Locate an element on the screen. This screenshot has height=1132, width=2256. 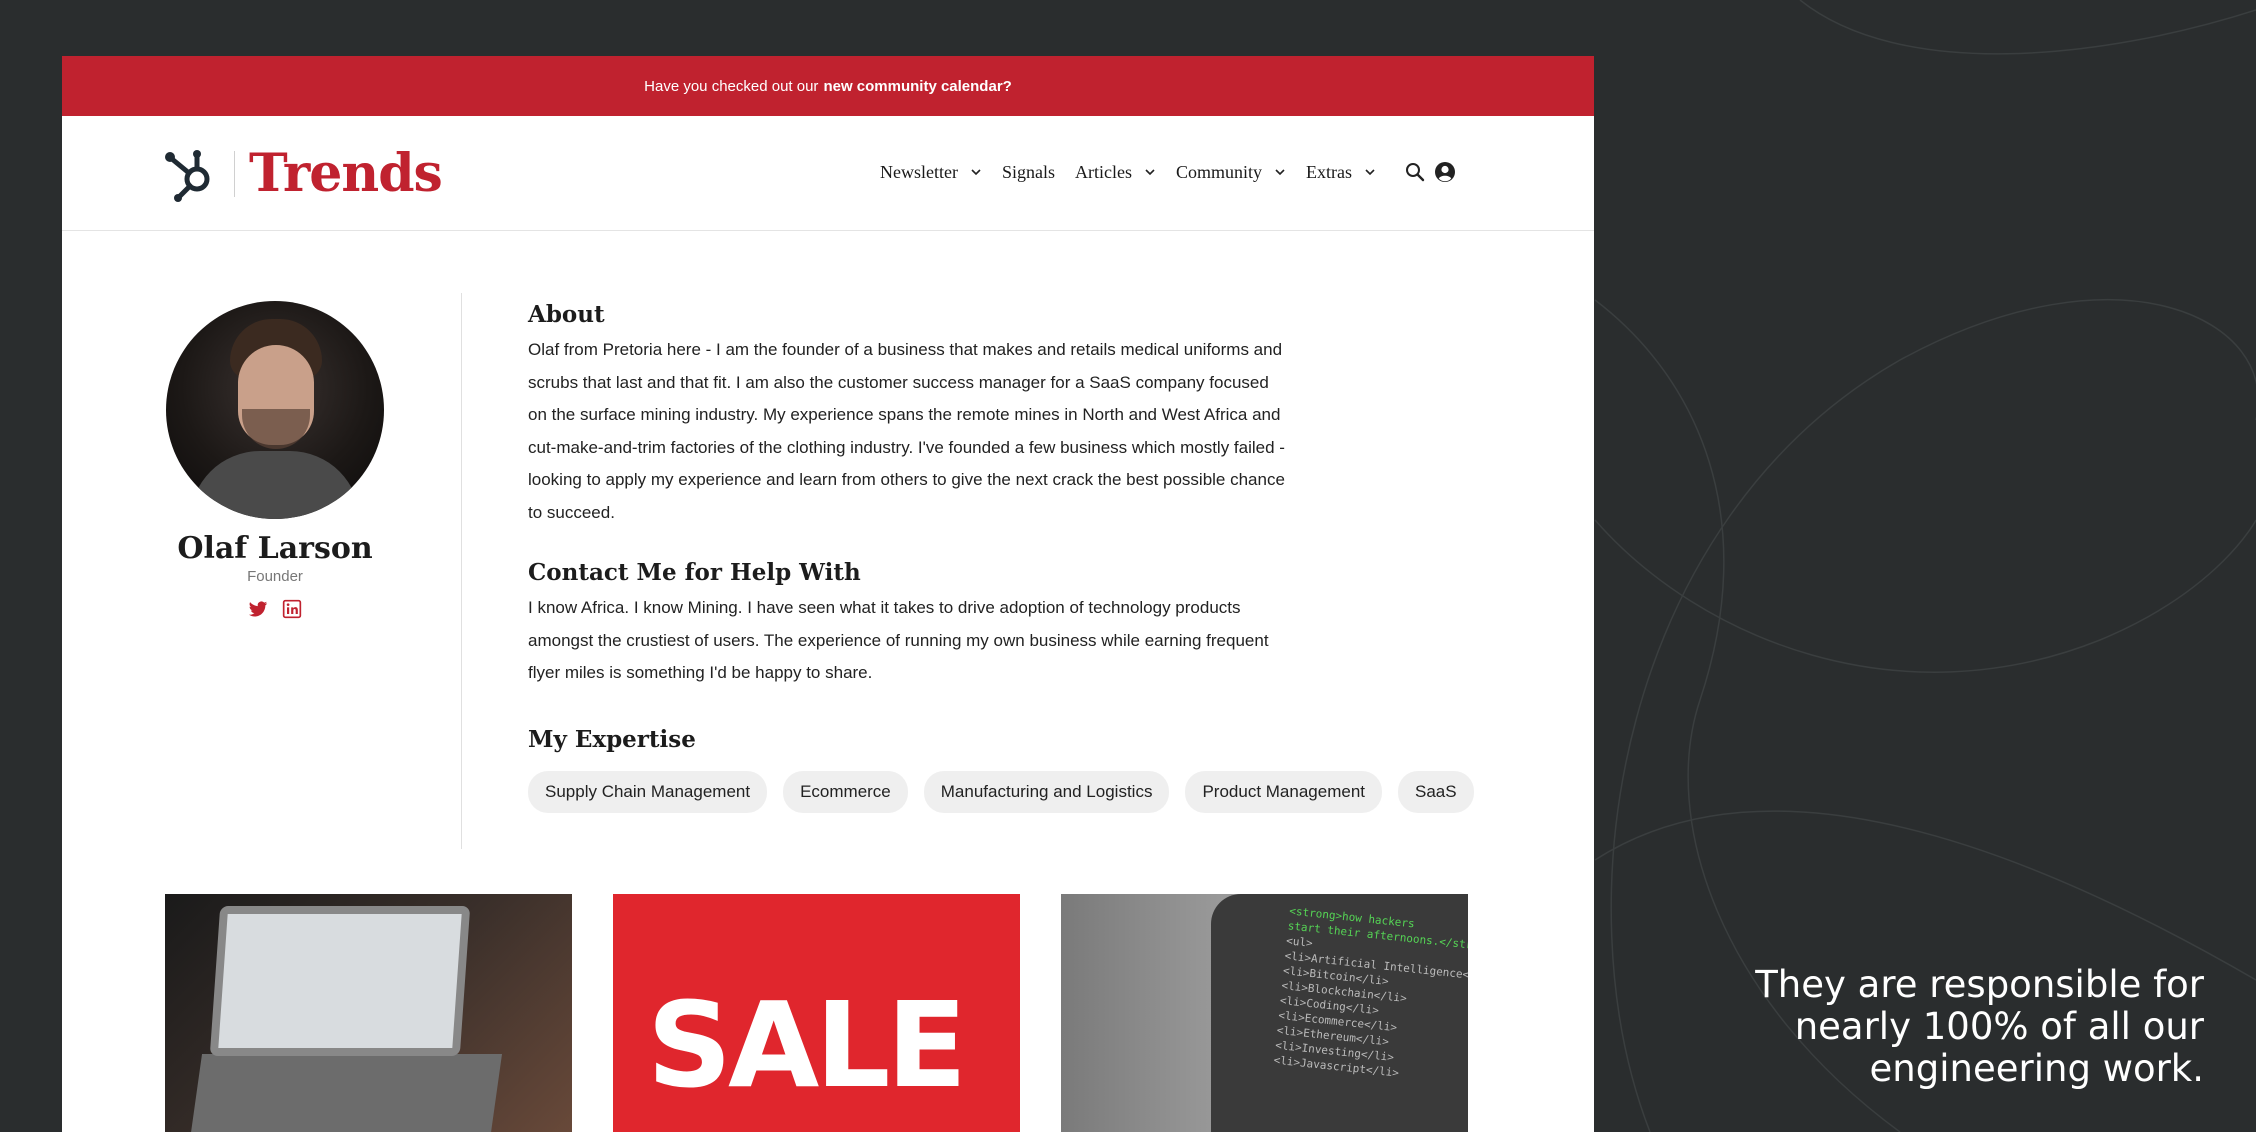
hubspot-sprocket-icon is located at coordinates (187, 176).